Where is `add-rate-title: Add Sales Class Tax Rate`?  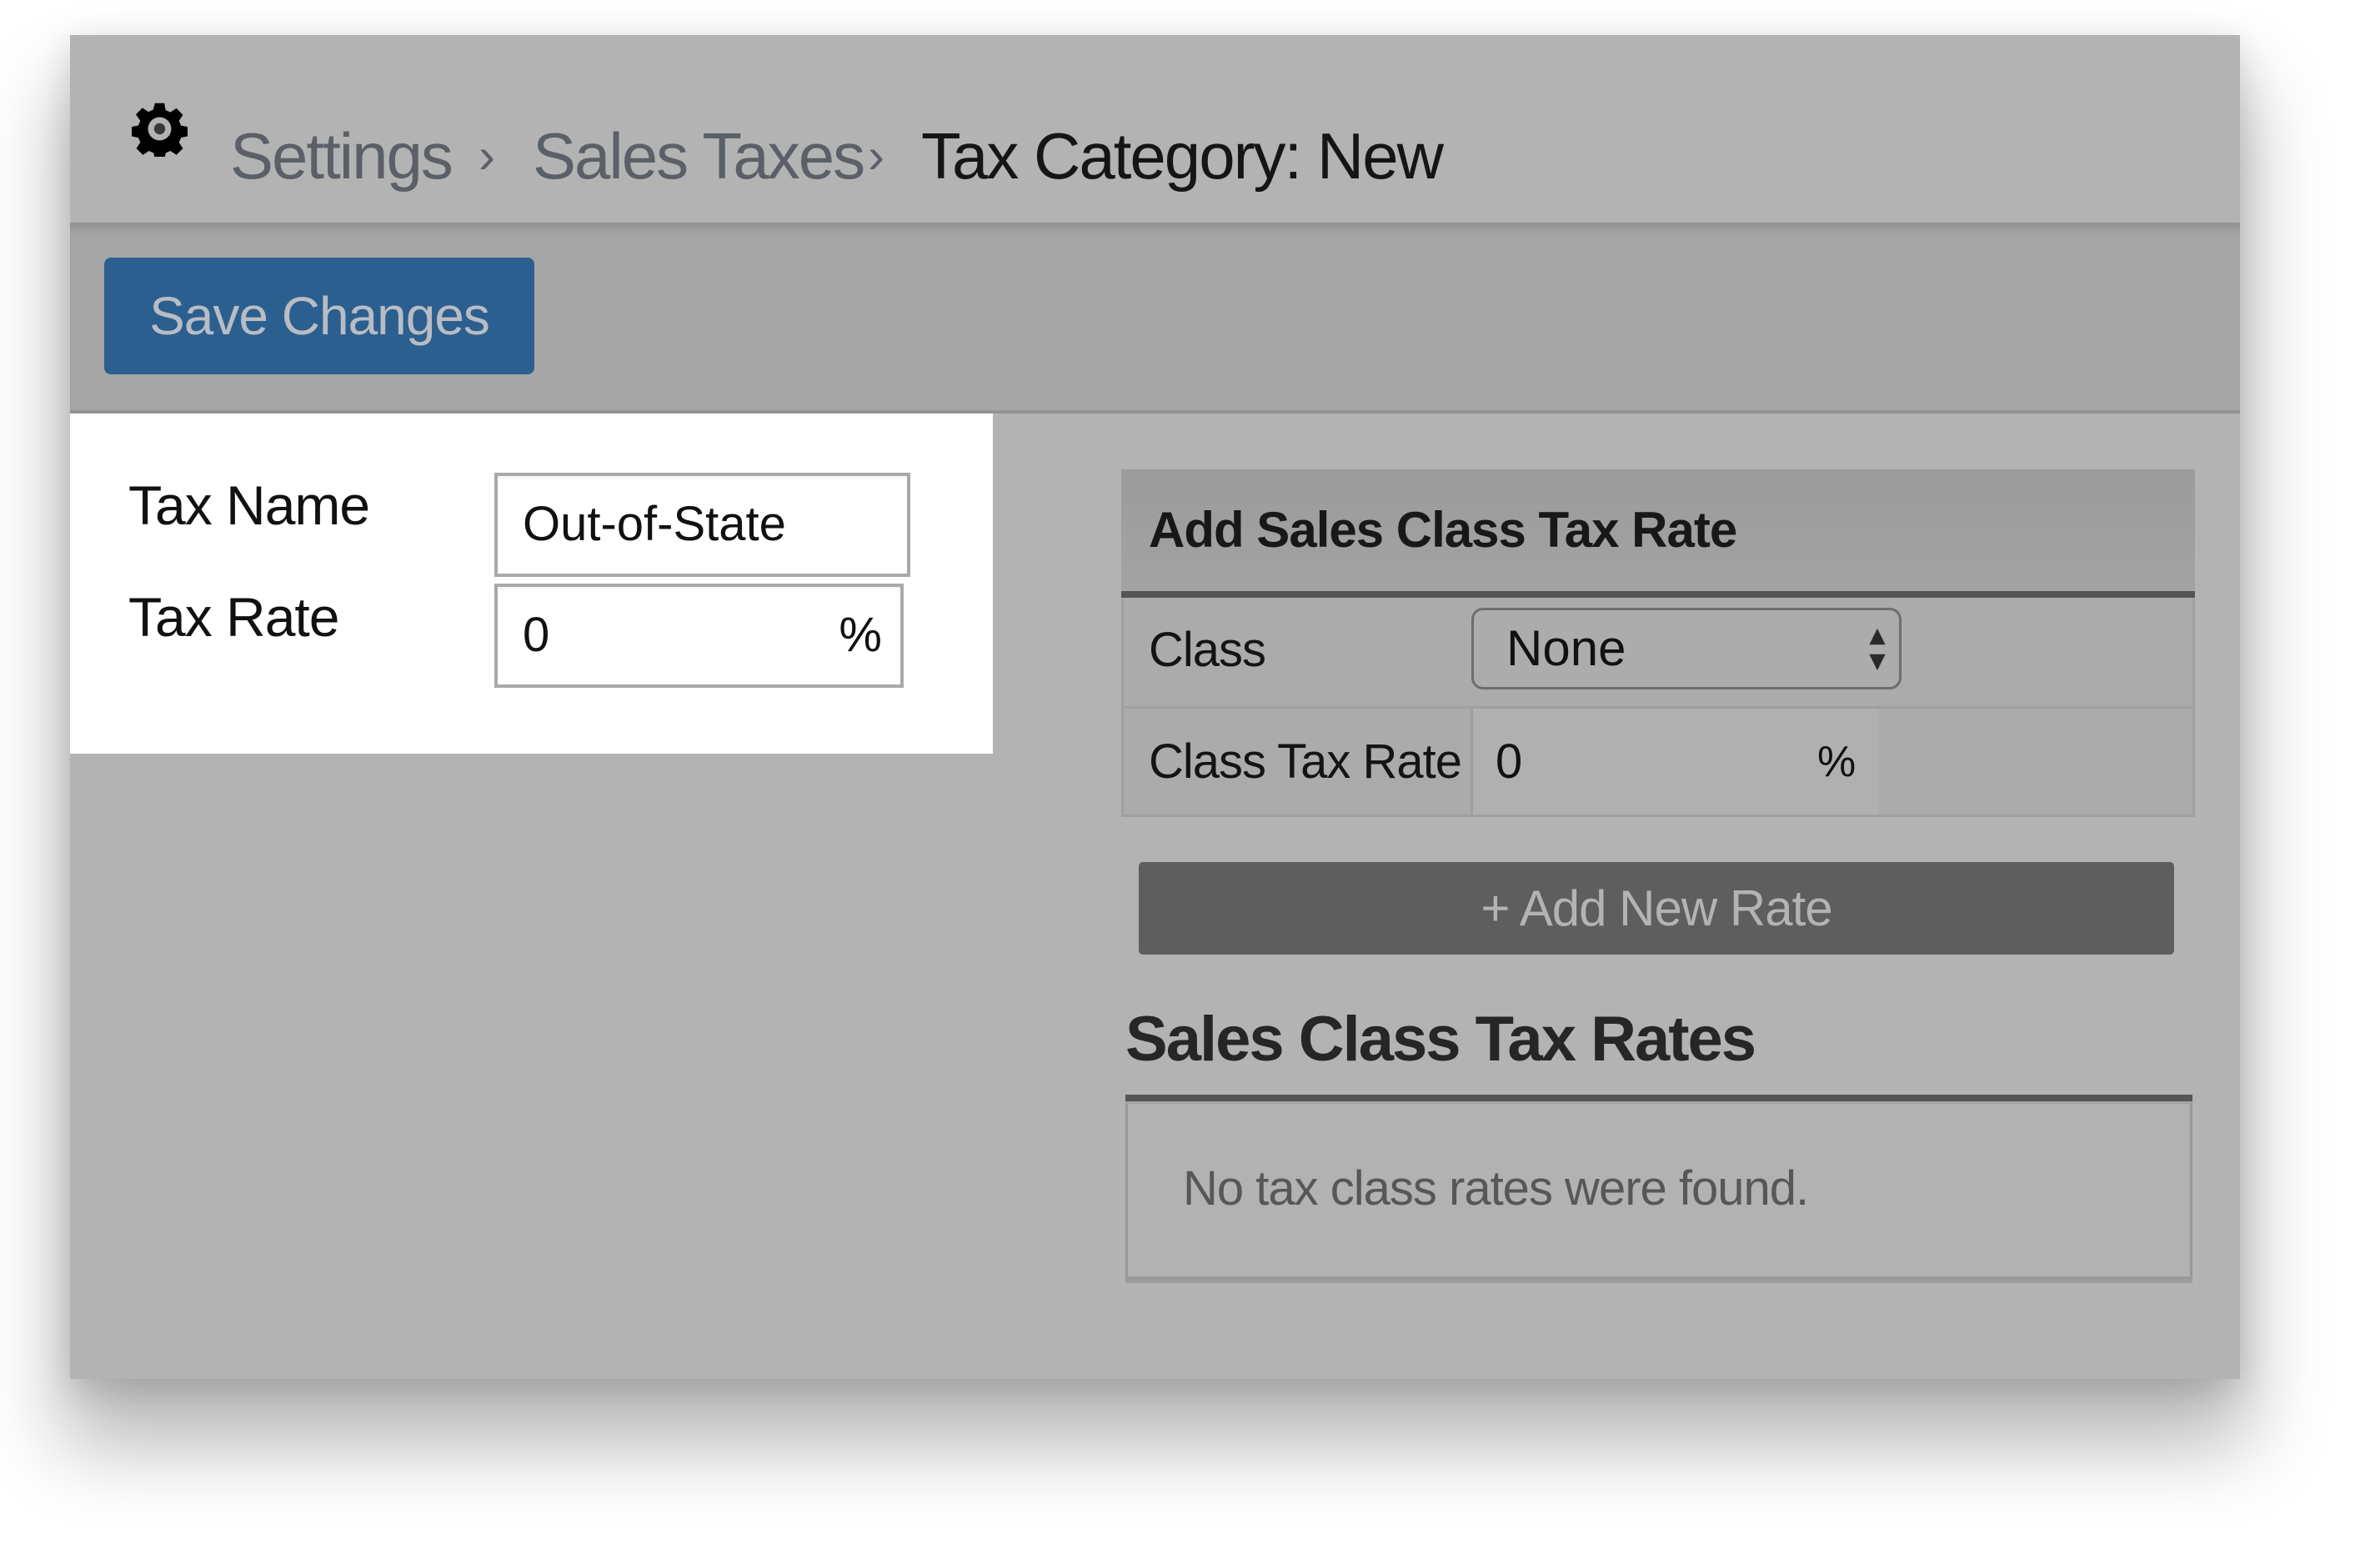
add-rate-title: Add Sales Class Tax Rate is located at coordinates (1443, 530).